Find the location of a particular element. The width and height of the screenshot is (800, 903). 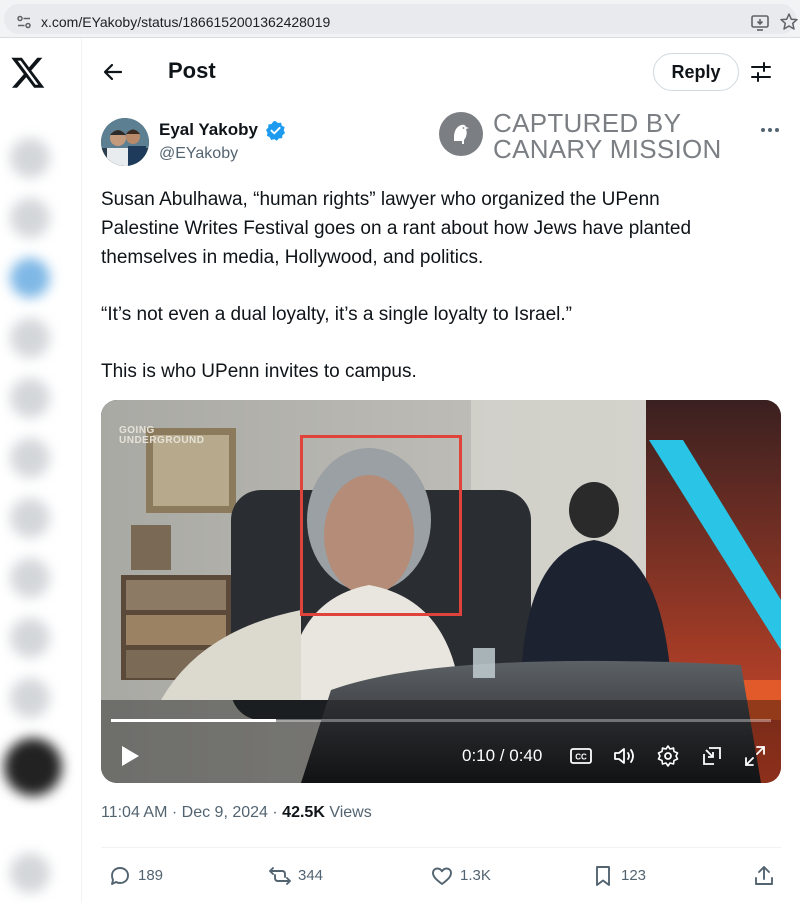

nav-item-premium is located at coordinates (30, 698).